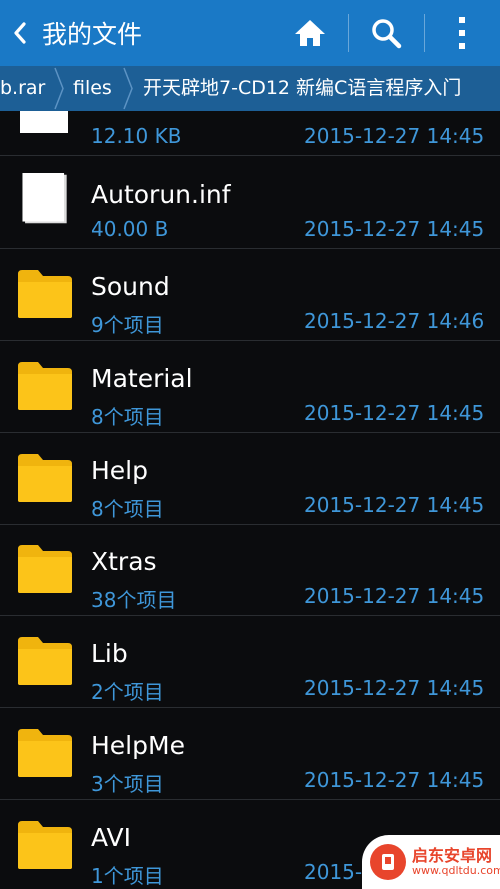 The height and width of the screenshot is (889, 500). I want to click on search-icon, so click(387, 34).